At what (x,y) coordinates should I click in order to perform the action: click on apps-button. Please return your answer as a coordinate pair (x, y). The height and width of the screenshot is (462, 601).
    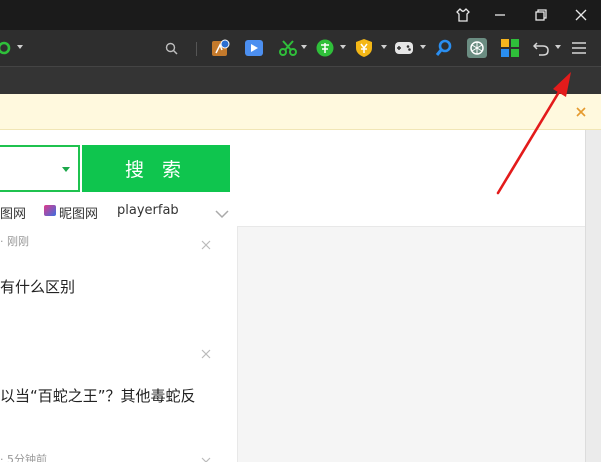
    Looking at the image, I should click on (511, 48).